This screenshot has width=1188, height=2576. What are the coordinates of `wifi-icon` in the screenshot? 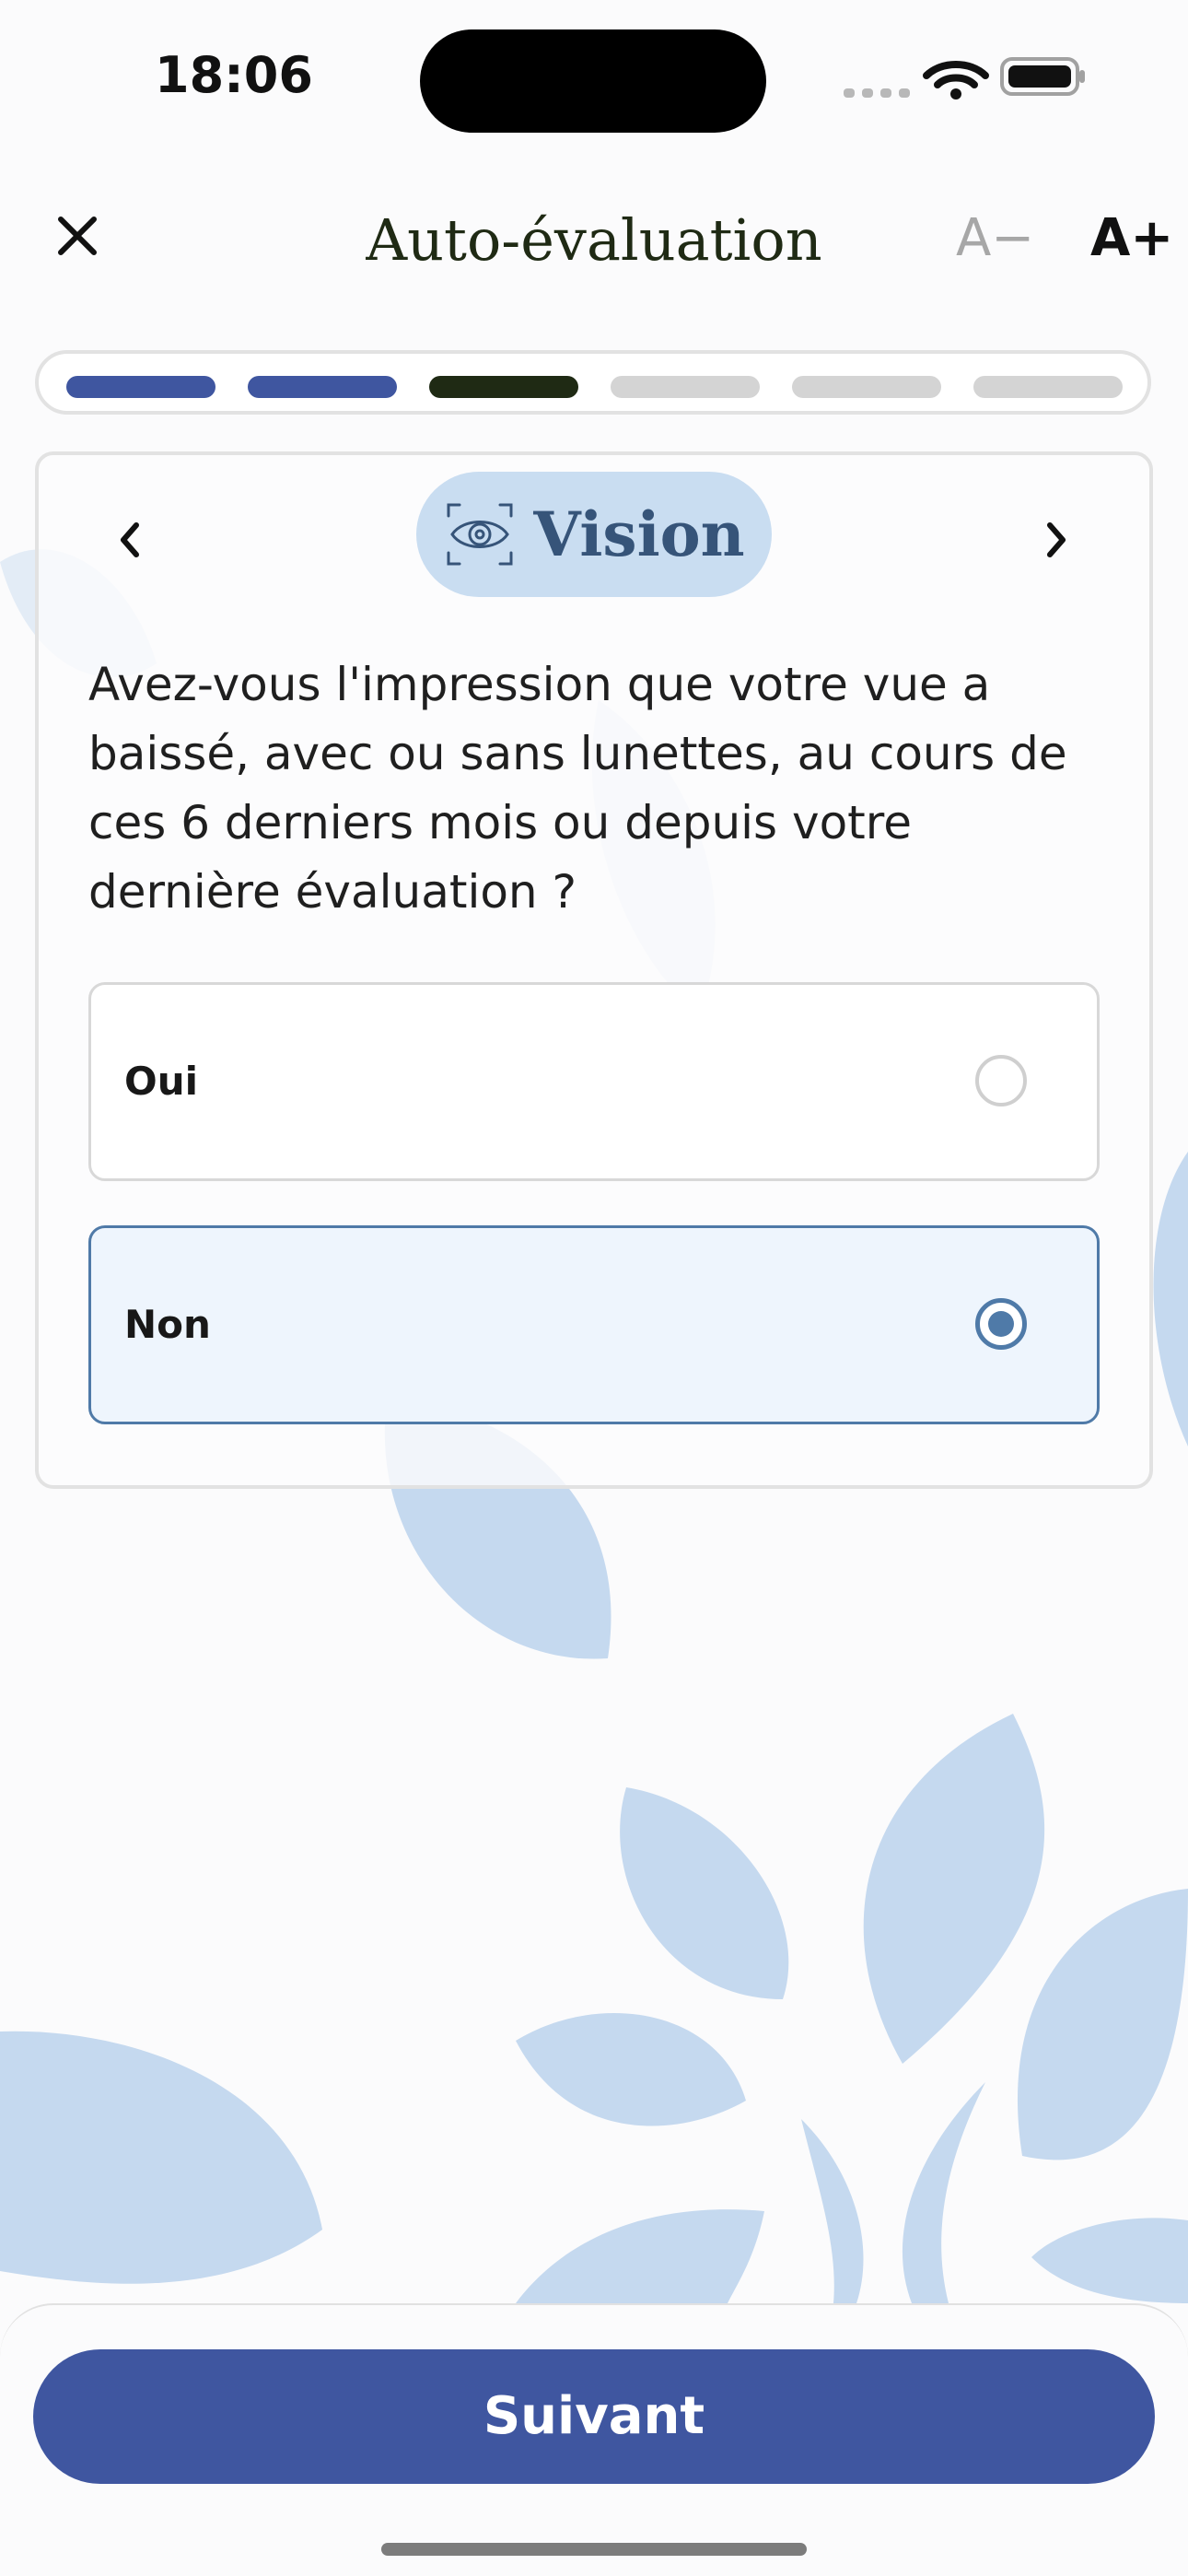 It's located at (956, 80).